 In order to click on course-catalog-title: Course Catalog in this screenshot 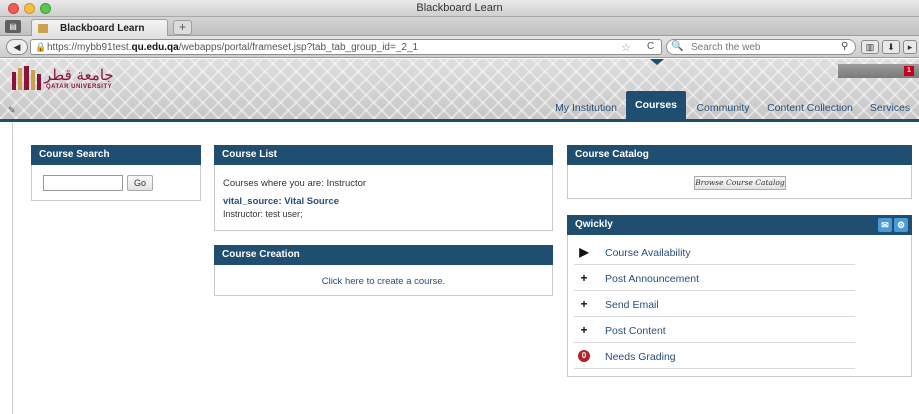, I will do `click(739, 155)`.